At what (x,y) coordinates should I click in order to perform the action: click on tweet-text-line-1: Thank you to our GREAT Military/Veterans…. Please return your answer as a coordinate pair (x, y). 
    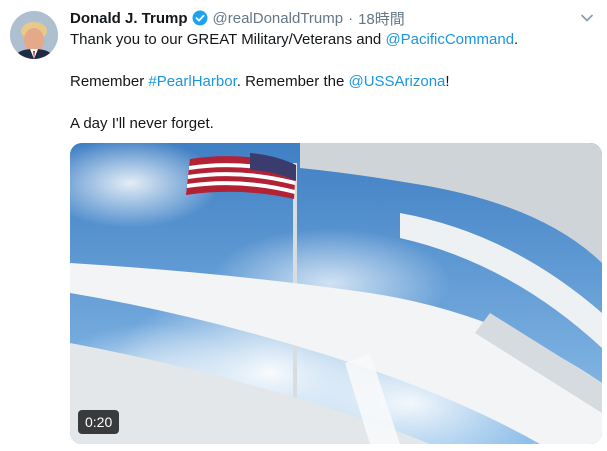
    Looking at the image, I should click on (330, 39).